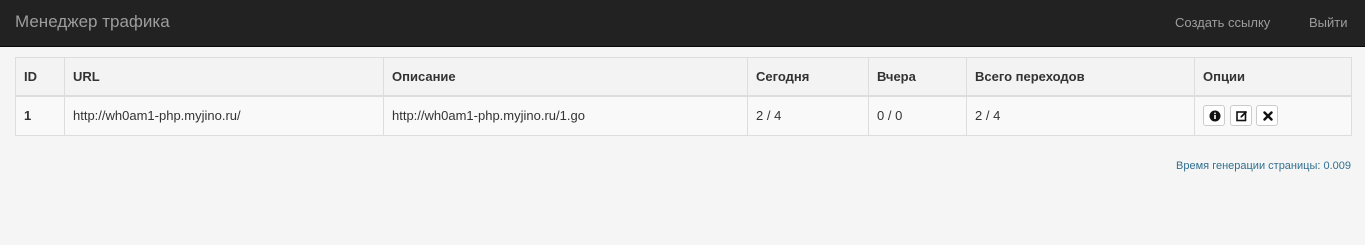 Image resolution: width=1365 pixels, height=245 pixels. What do you see at coordinates (40, 115) in the screenshot?
I see `cell-id: 1` at bounding box center [40, 115].